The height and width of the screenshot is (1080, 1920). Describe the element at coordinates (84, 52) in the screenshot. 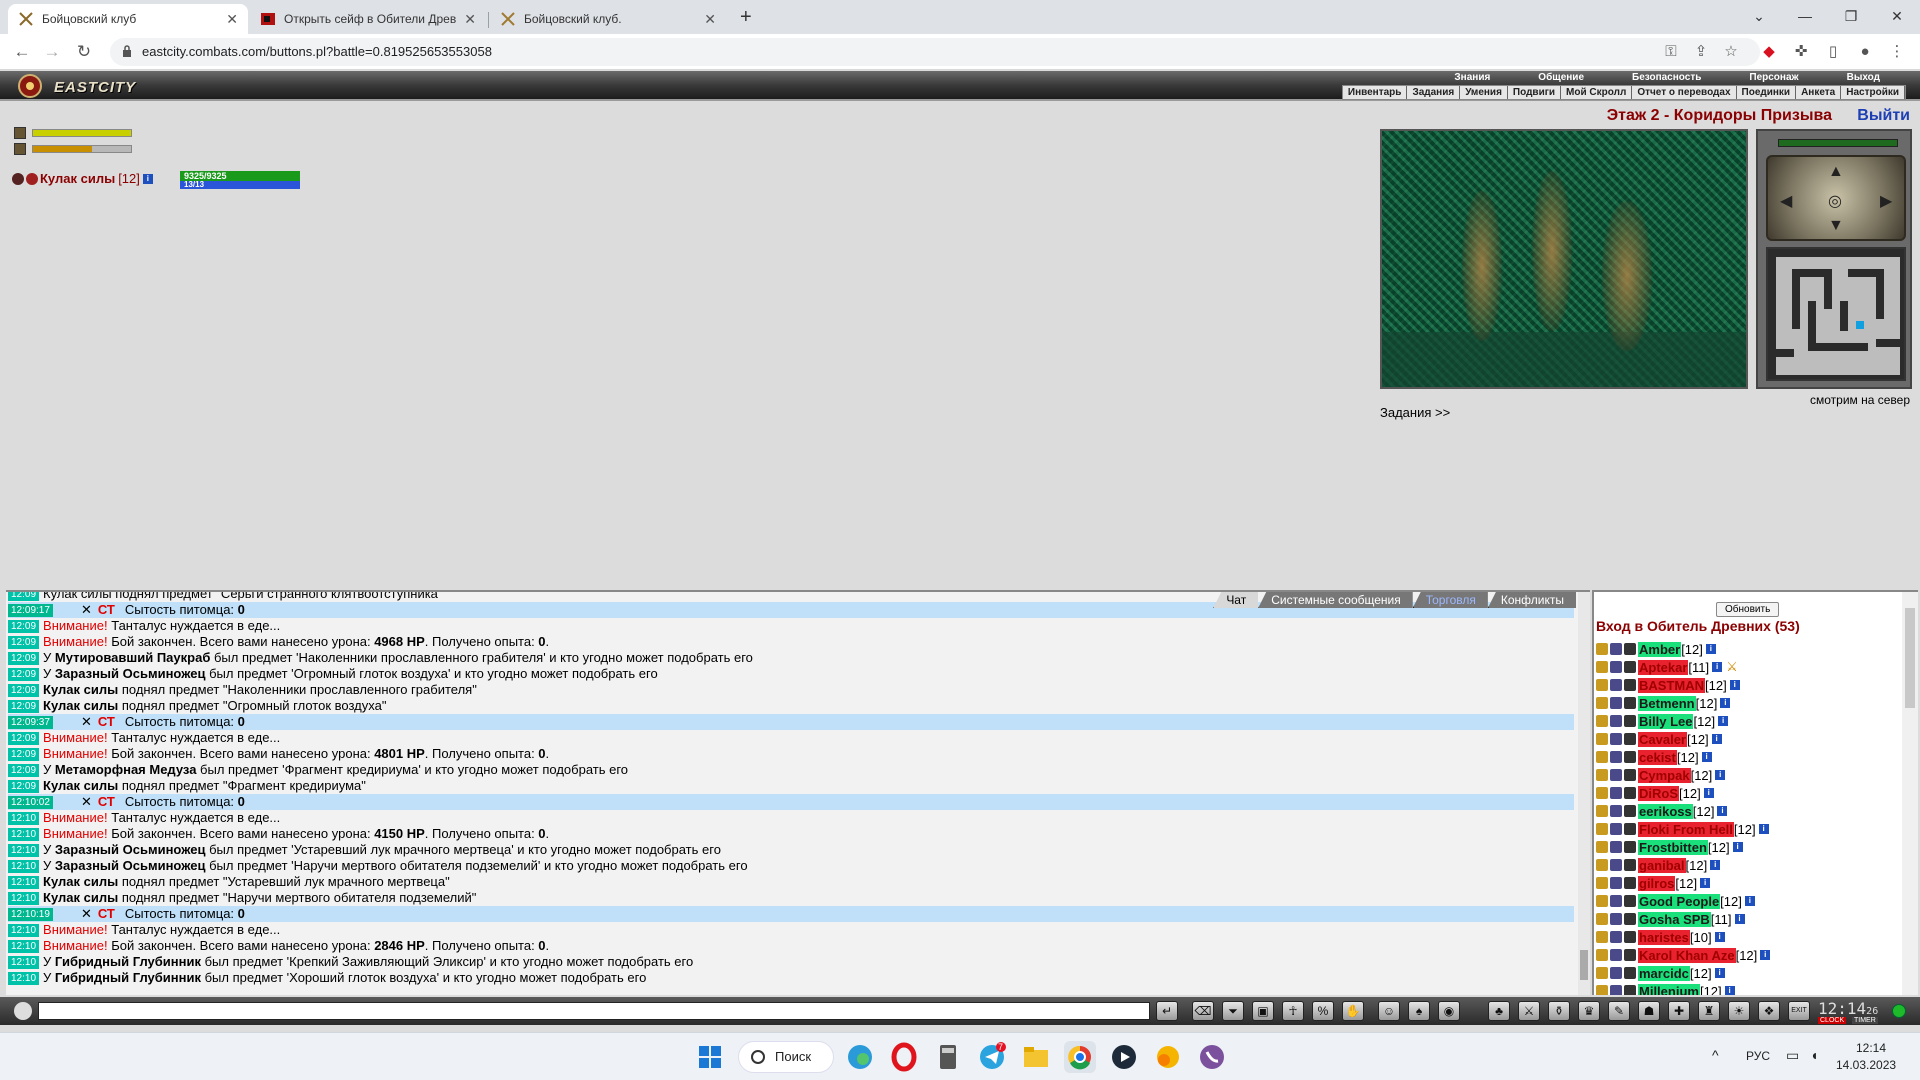

I see `reload-button: ↻` at that location.